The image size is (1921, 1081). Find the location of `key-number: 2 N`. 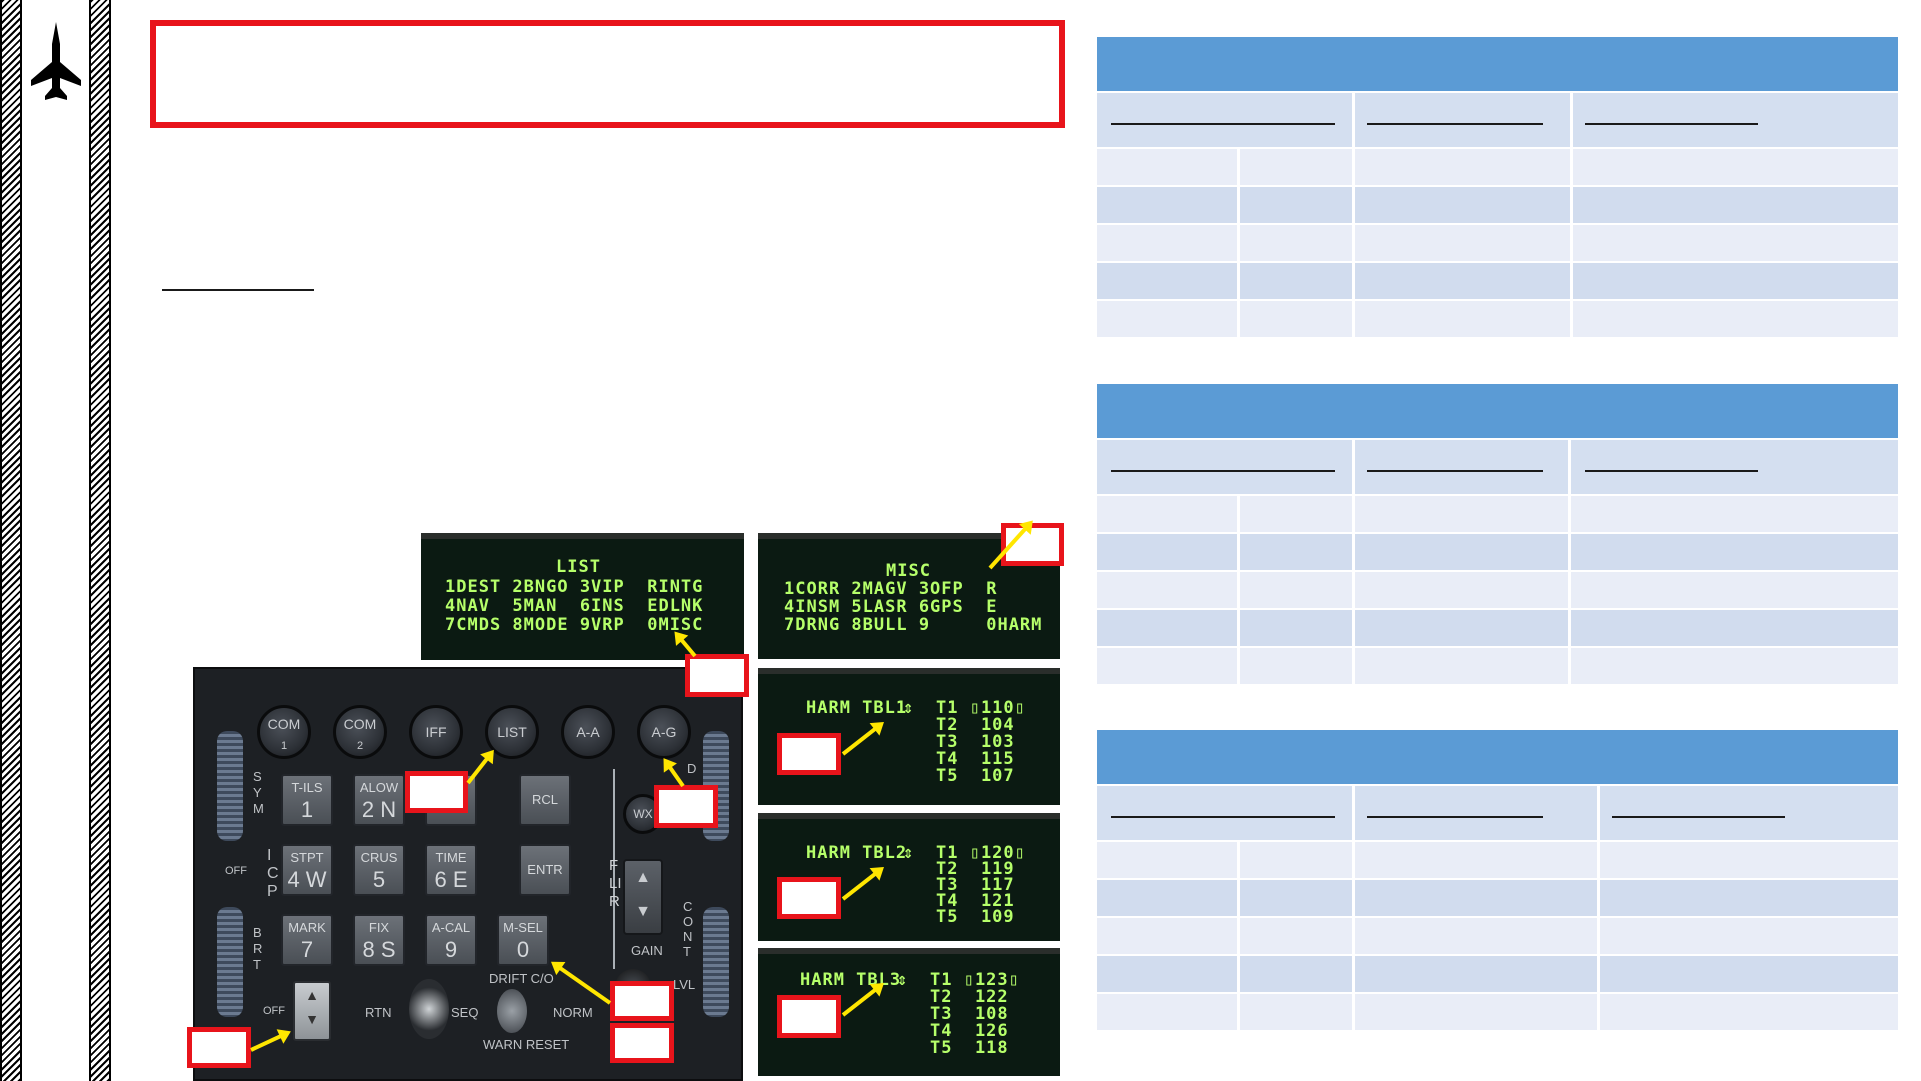

key-number: 2 N is located at coordinates (379, 809).